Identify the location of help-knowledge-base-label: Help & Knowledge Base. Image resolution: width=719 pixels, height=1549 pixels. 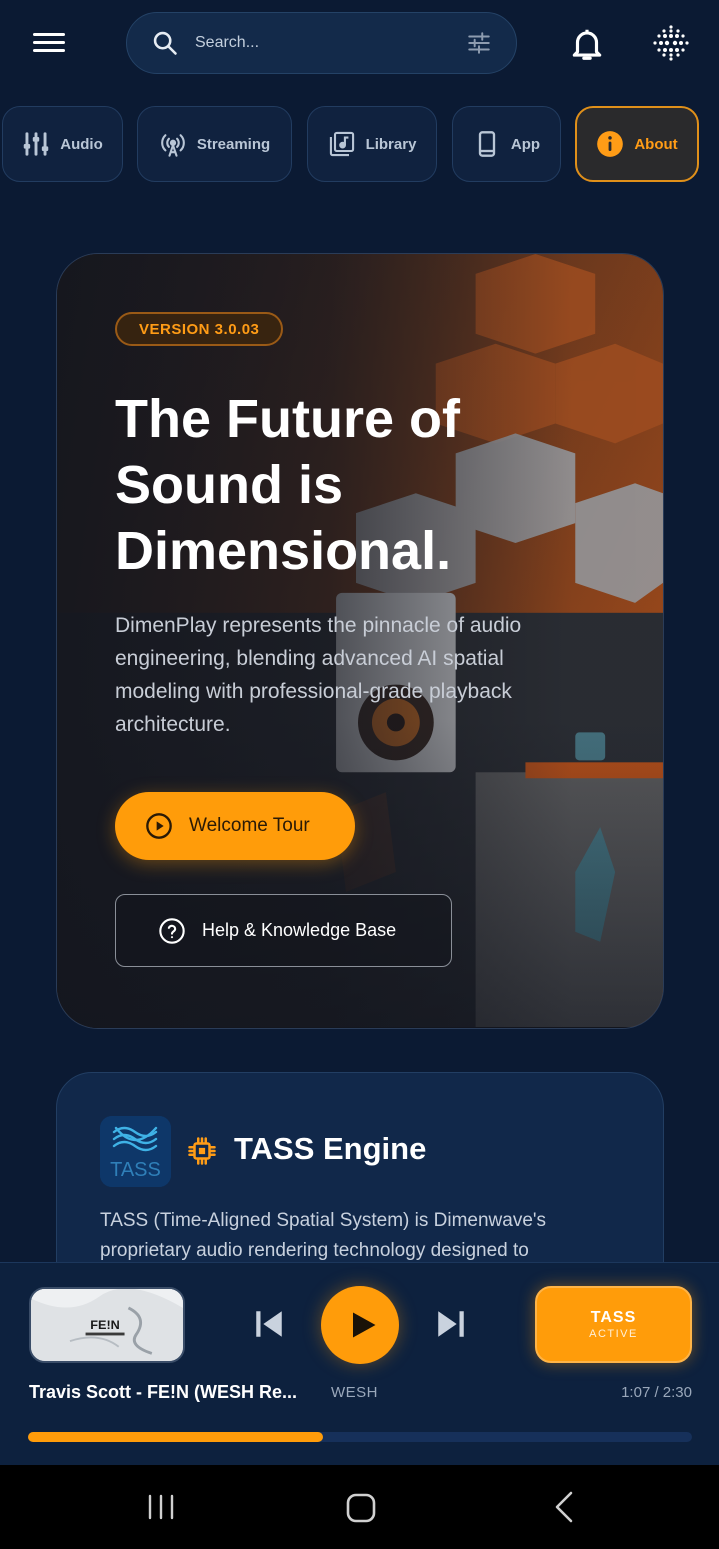
(299, 930).